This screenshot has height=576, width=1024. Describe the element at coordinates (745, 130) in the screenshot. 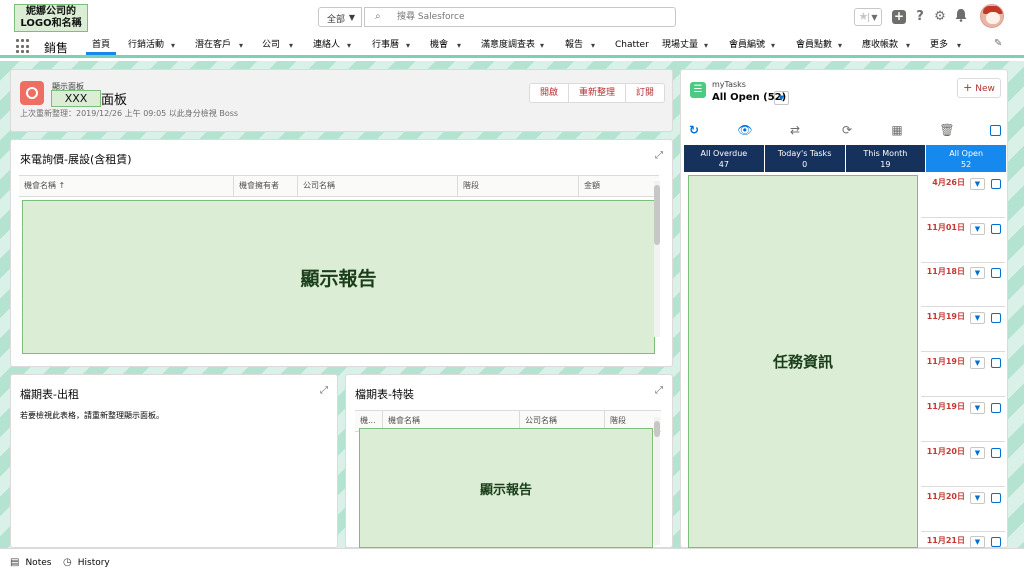

I see `eye-icon: 👁` at that location.